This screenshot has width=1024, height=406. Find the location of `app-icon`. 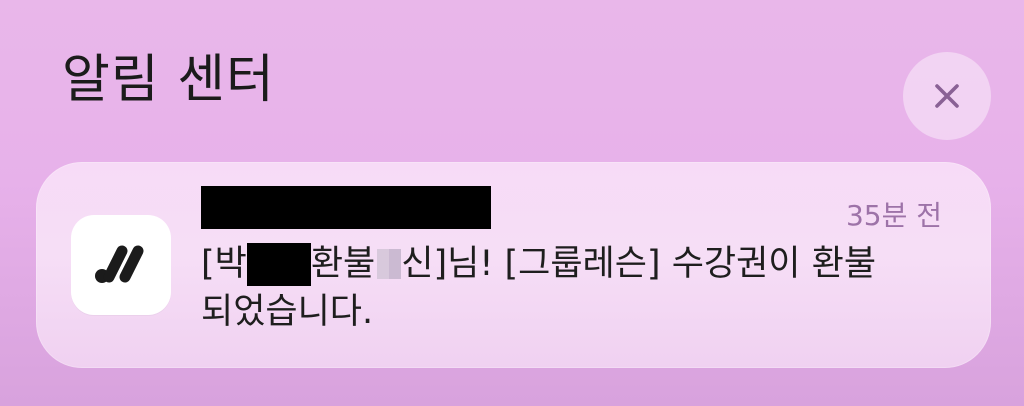

app-icon is located at coordinates (121, 265).